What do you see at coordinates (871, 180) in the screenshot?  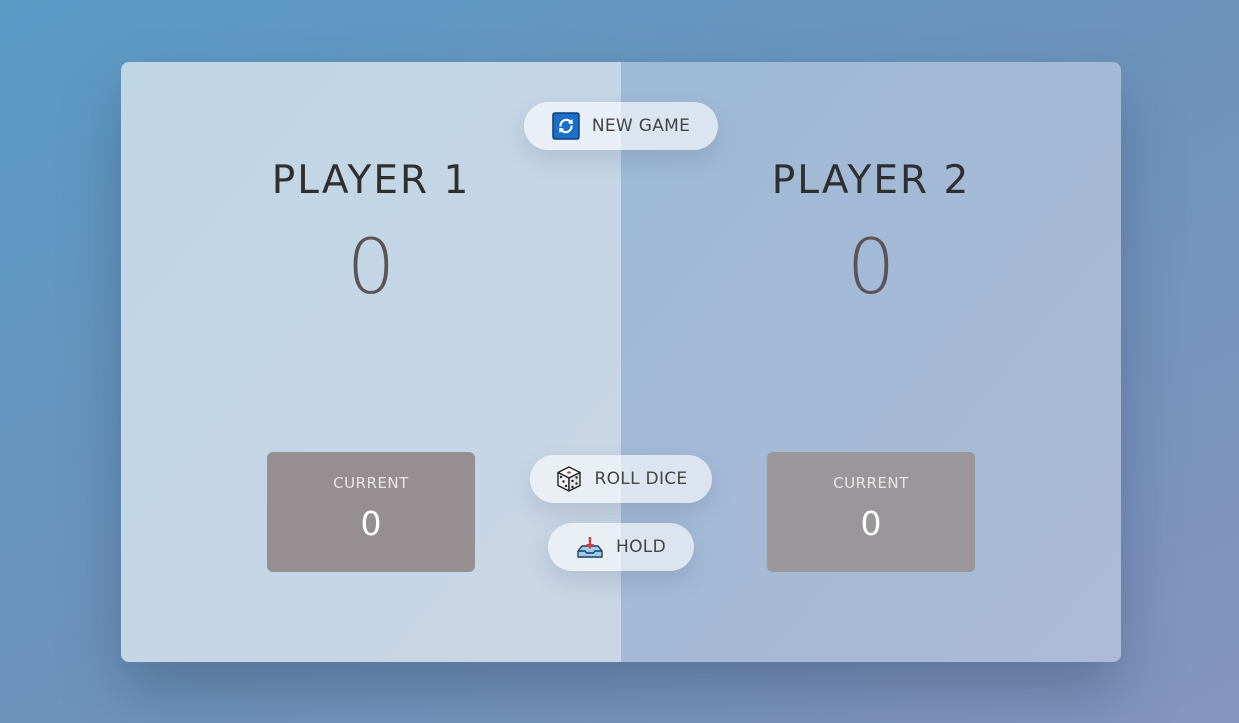 I see `player-2-name: PLAYER 2` at bounding box center [871, 180].